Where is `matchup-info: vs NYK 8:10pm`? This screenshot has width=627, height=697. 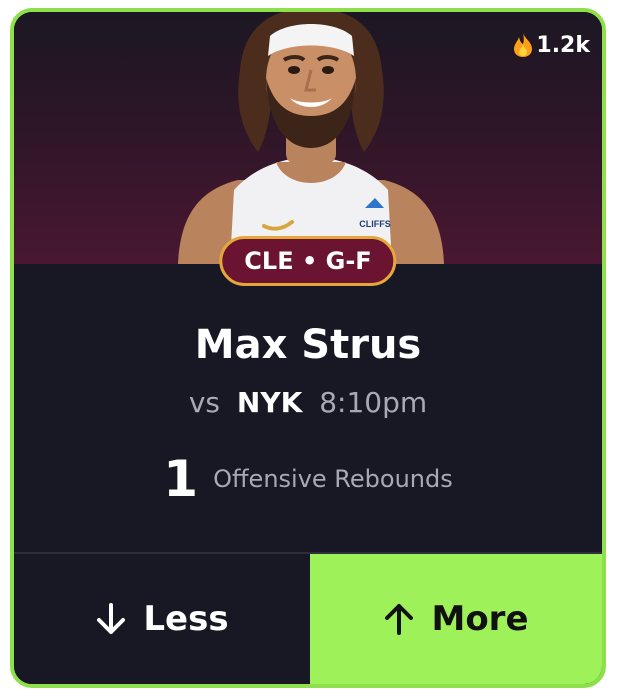
matchup-info: vs NYK 8:10pm is located at coordinates (308, 402).